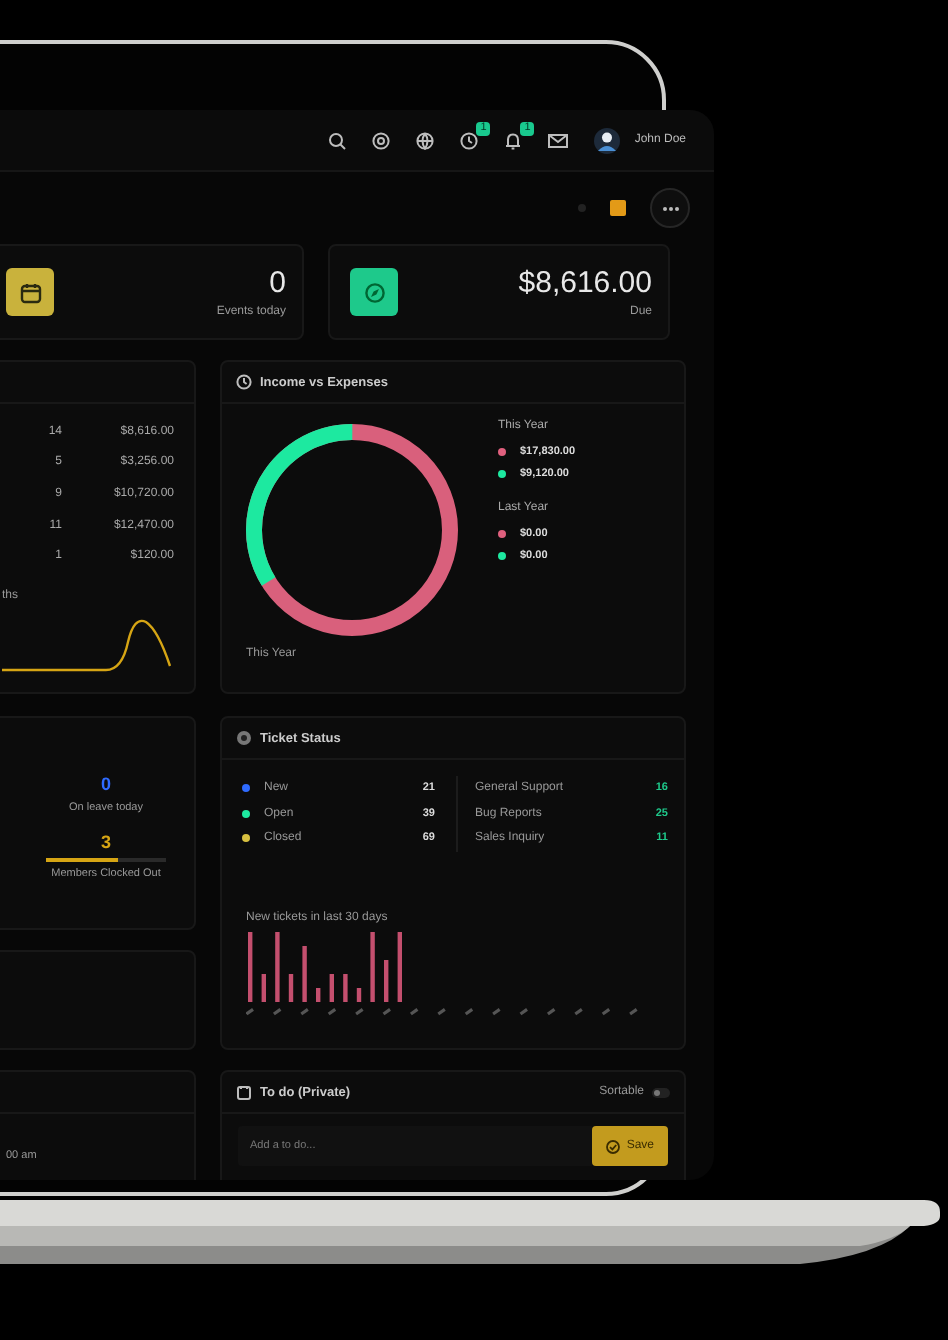 The height and width of the screenshot is (1340, 948). What do you see at coordinates (381, 140) in the screenshot?
I see `target-icon` at bounding box center [381, 140].